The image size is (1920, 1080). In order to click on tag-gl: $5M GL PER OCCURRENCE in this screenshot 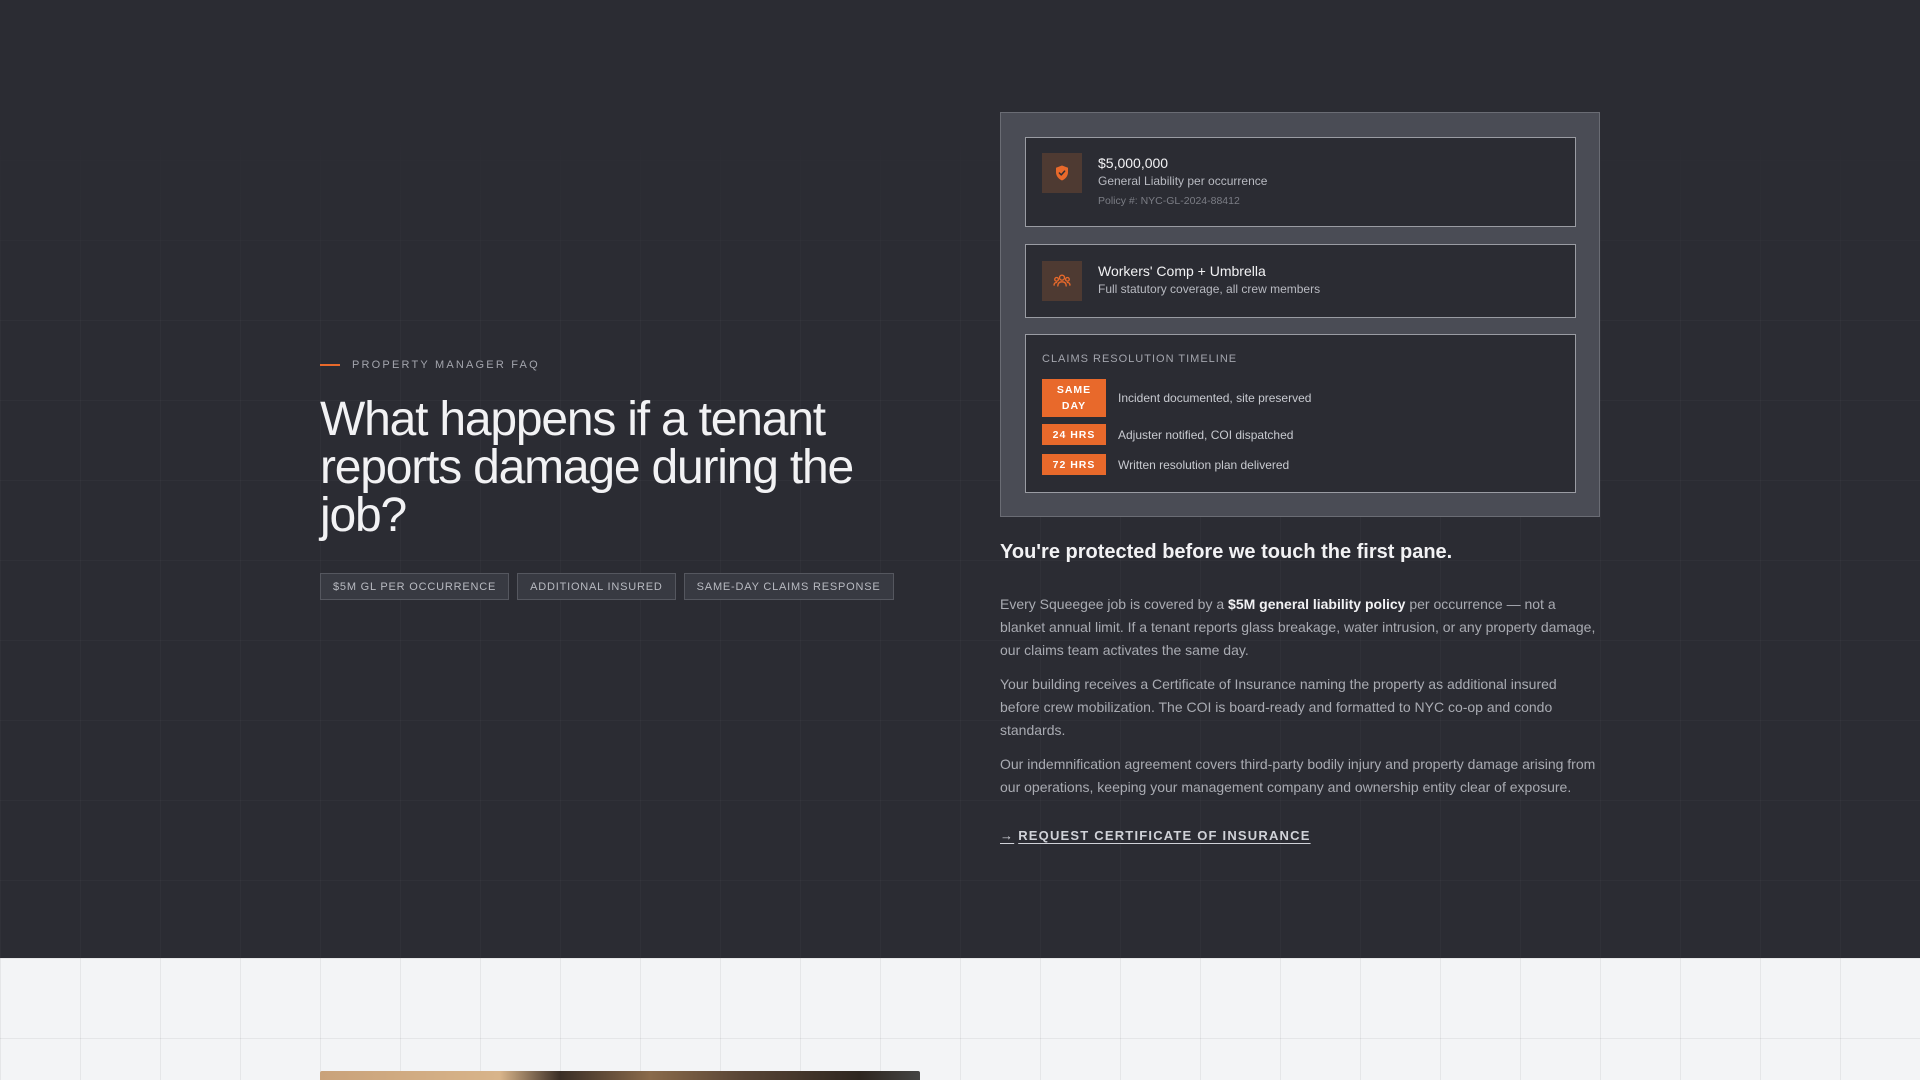, I will do `click(415, 586)`.